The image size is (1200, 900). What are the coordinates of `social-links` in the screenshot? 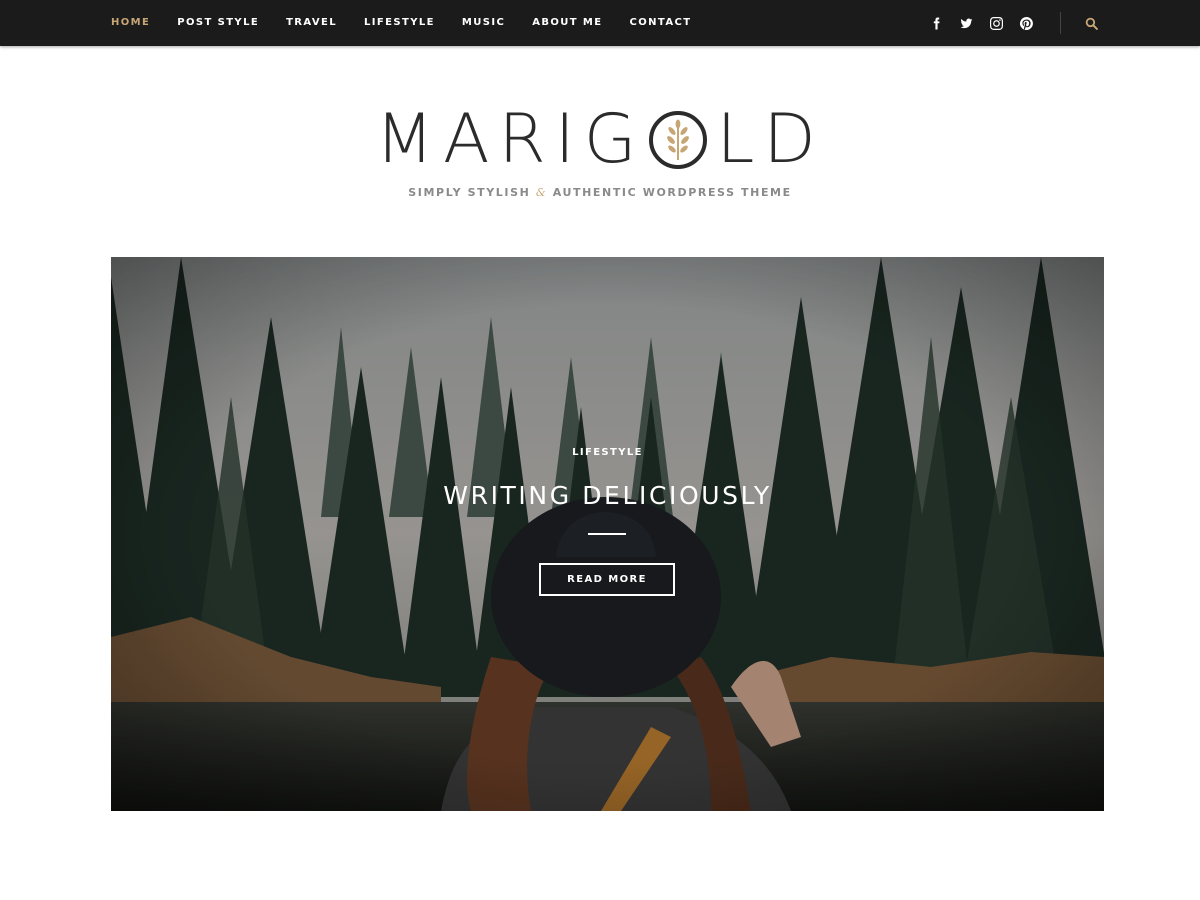 It's located at (984, 23).